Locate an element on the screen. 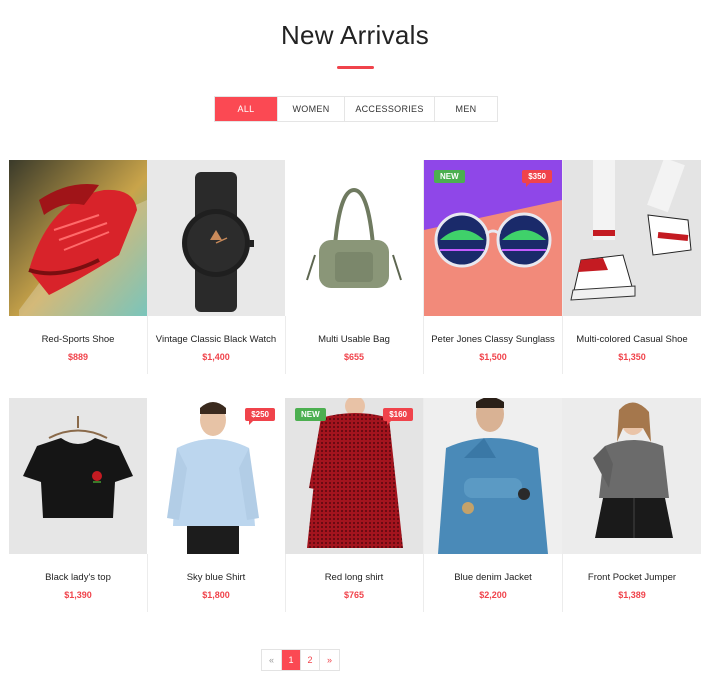  product-price: $1,350 is located at coordinates (632, 357).